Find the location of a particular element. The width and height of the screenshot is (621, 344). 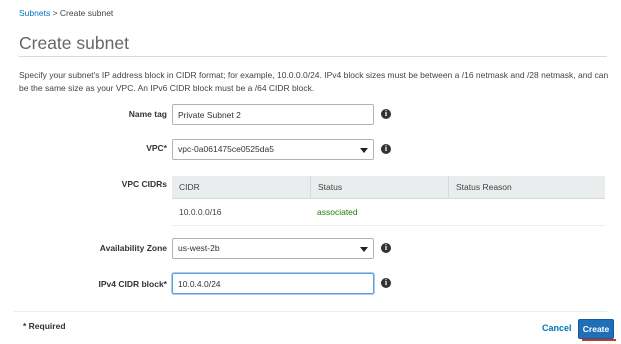

ipv4-cidr-label: IPv4 CIDR block* is located at coordinates (133, 284).